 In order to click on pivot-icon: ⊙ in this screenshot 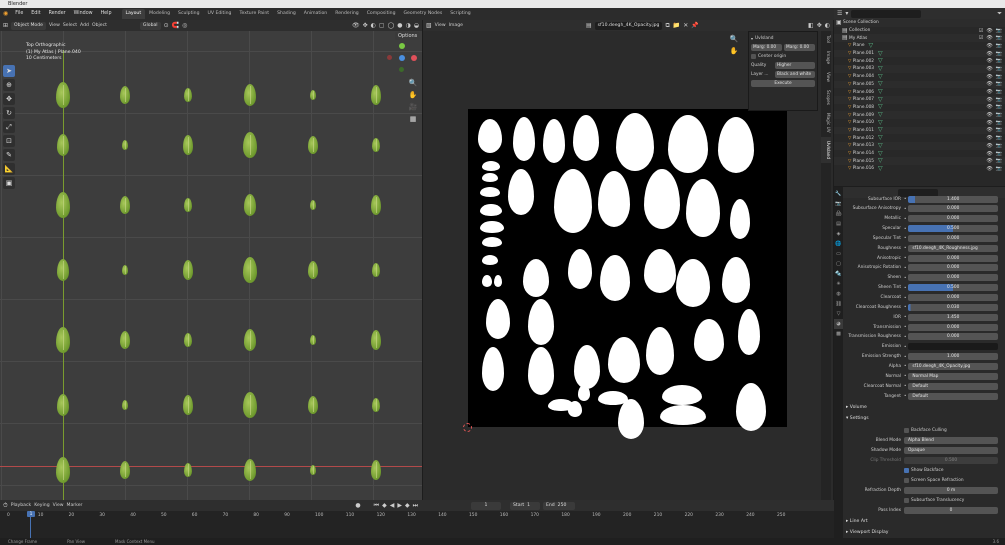, I will do `click(166, 25)`.